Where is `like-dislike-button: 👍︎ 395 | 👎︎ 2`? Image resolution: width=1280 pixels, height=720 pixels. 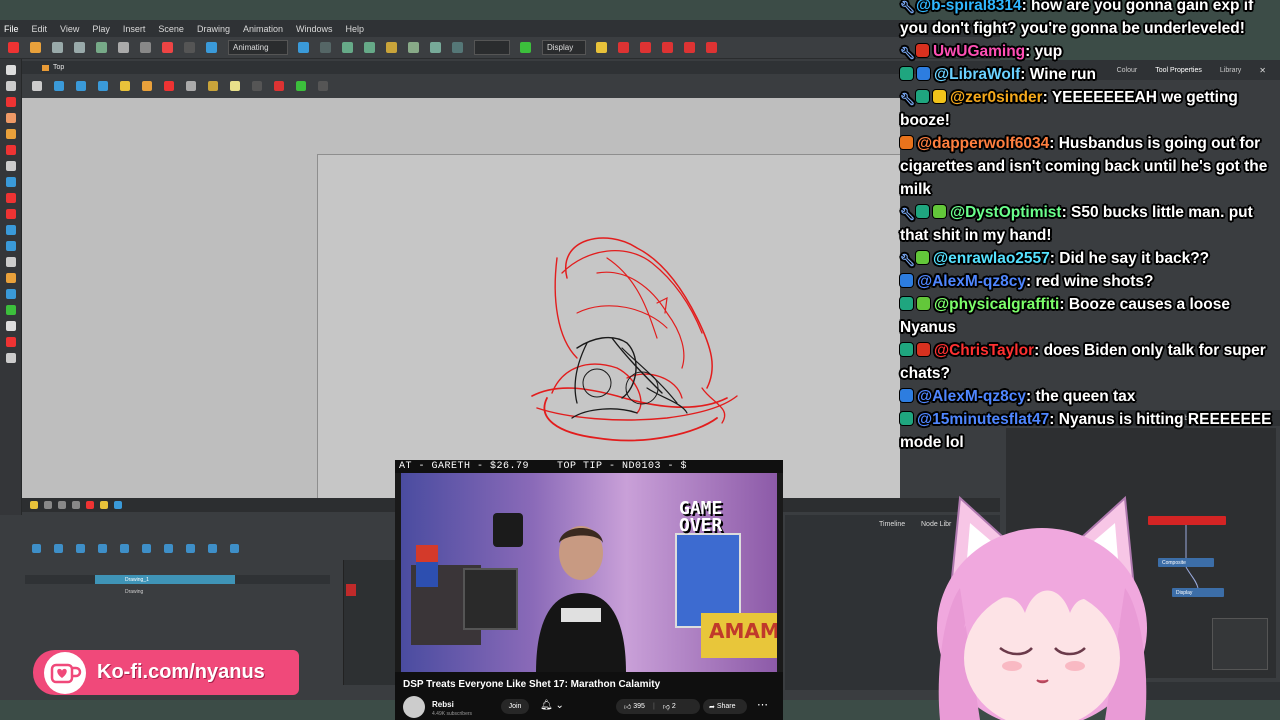 like-dislike-button: 👍︎ 395 | 👎︎ 2 is located at coordinates (658, 706).